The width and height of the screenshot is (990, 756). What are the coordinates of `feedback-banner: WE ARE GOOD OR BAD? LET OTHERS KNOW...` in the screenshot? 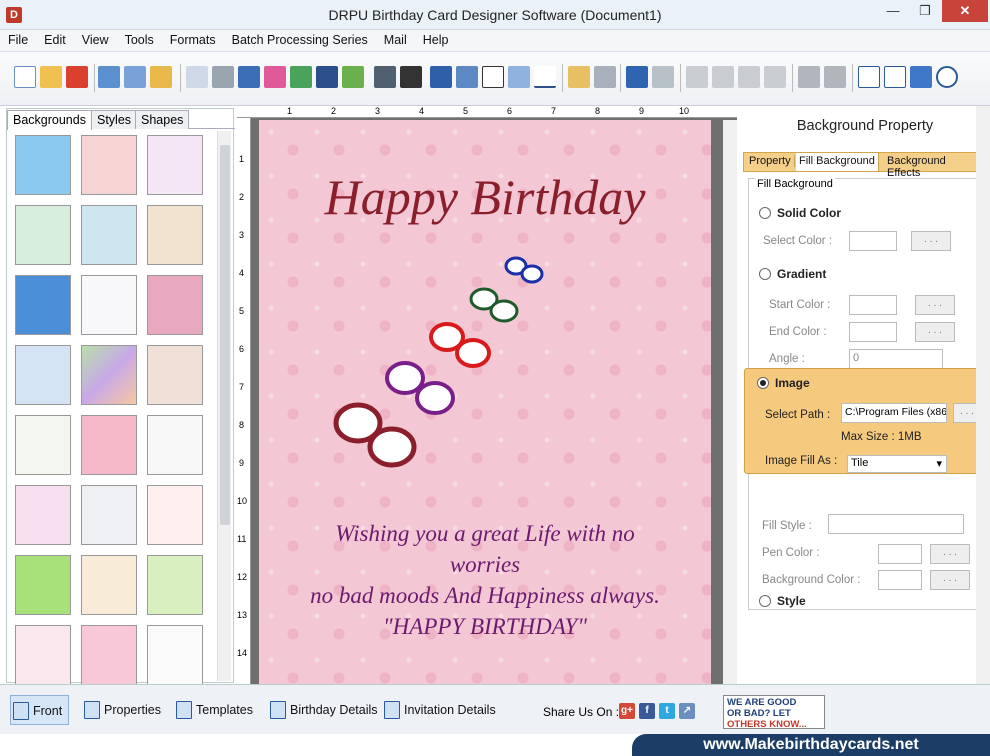 It's located at (774, 712).